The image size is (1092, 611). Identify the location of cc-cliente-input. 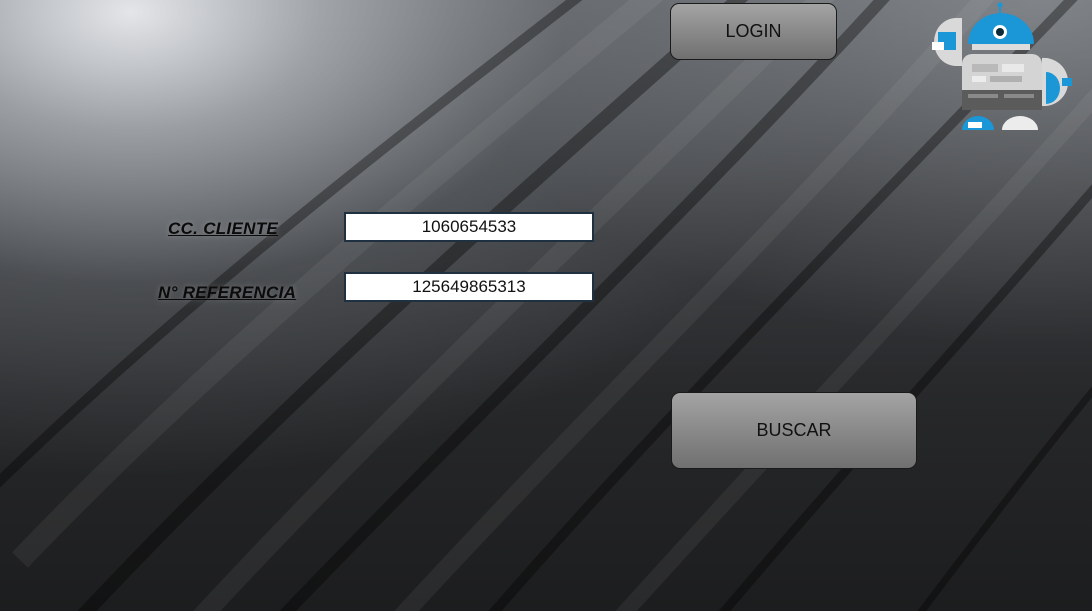
(469, 227).